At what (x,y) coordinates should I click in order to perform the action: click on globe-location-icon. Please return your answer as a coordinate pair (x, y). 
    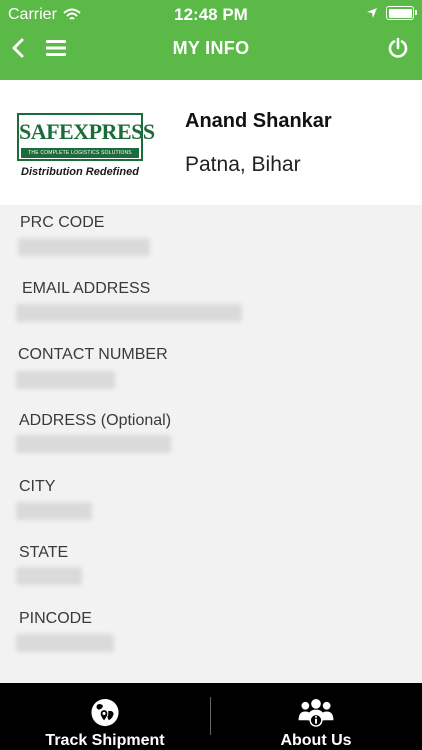
    Looking at the image, I should click on (105, 712).